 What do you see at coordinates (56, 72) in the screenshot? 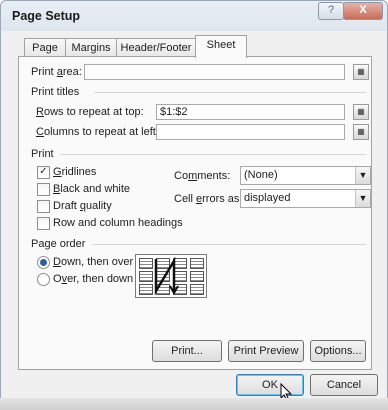
I see `print-area-label: Print area:` at bounding box center [56, 72].